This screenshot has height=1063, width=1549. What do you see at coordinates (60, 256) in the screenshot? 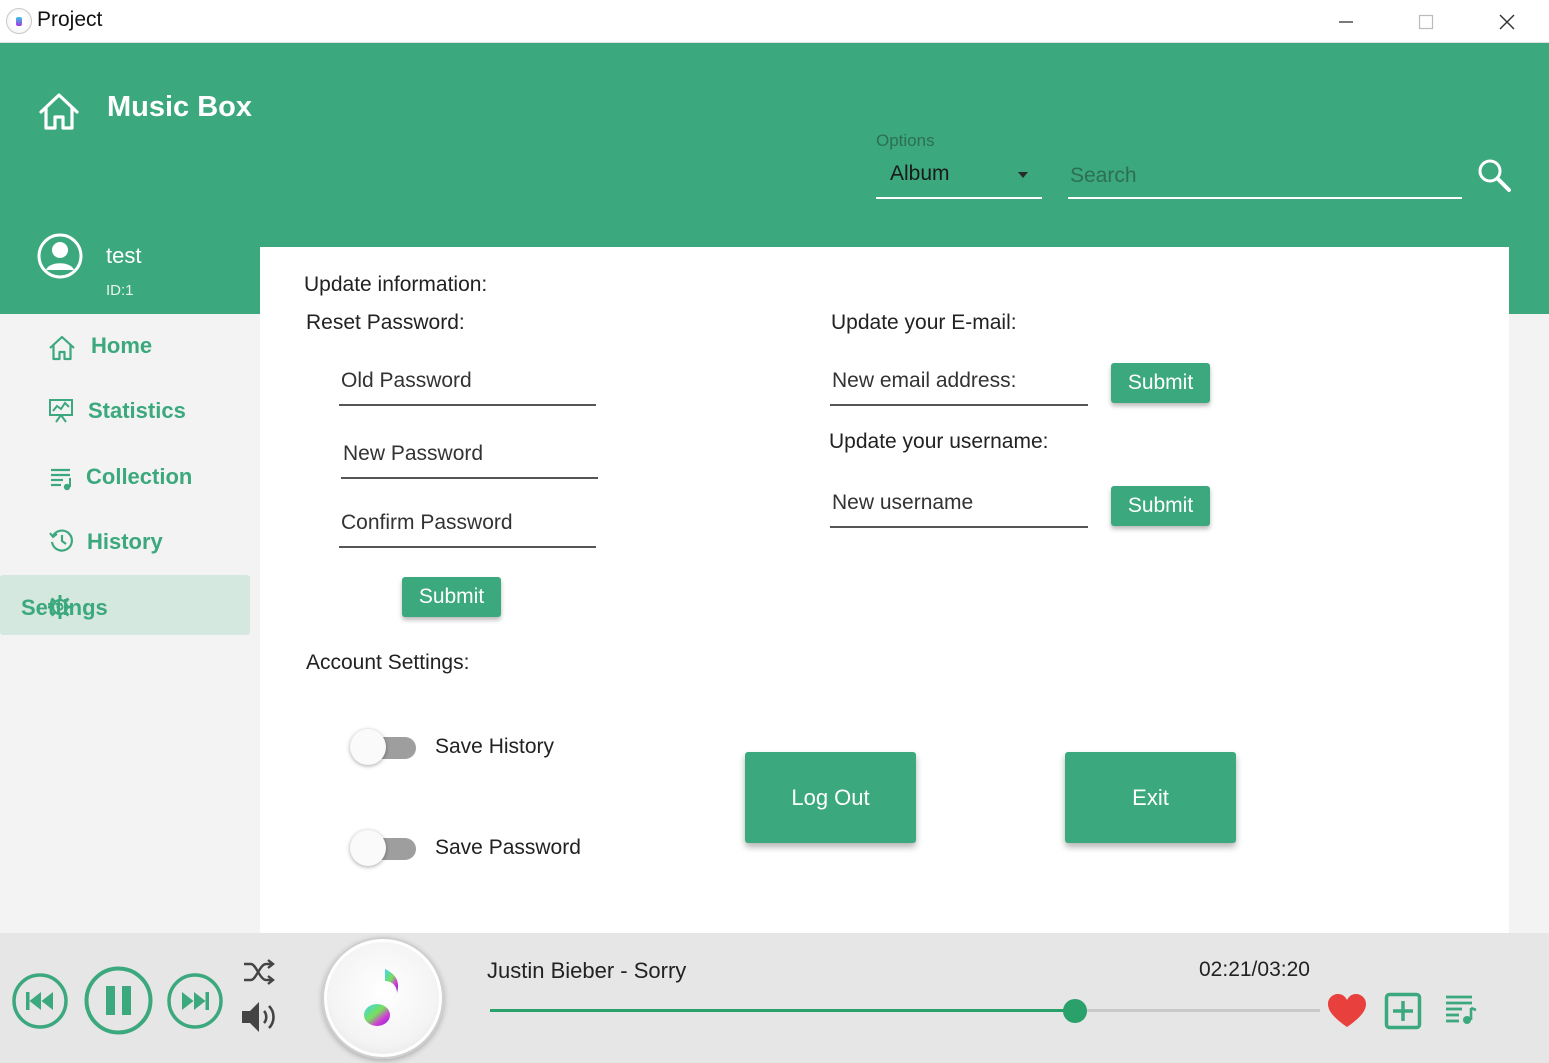
I see `avatar` at bounding box center [60, 256].